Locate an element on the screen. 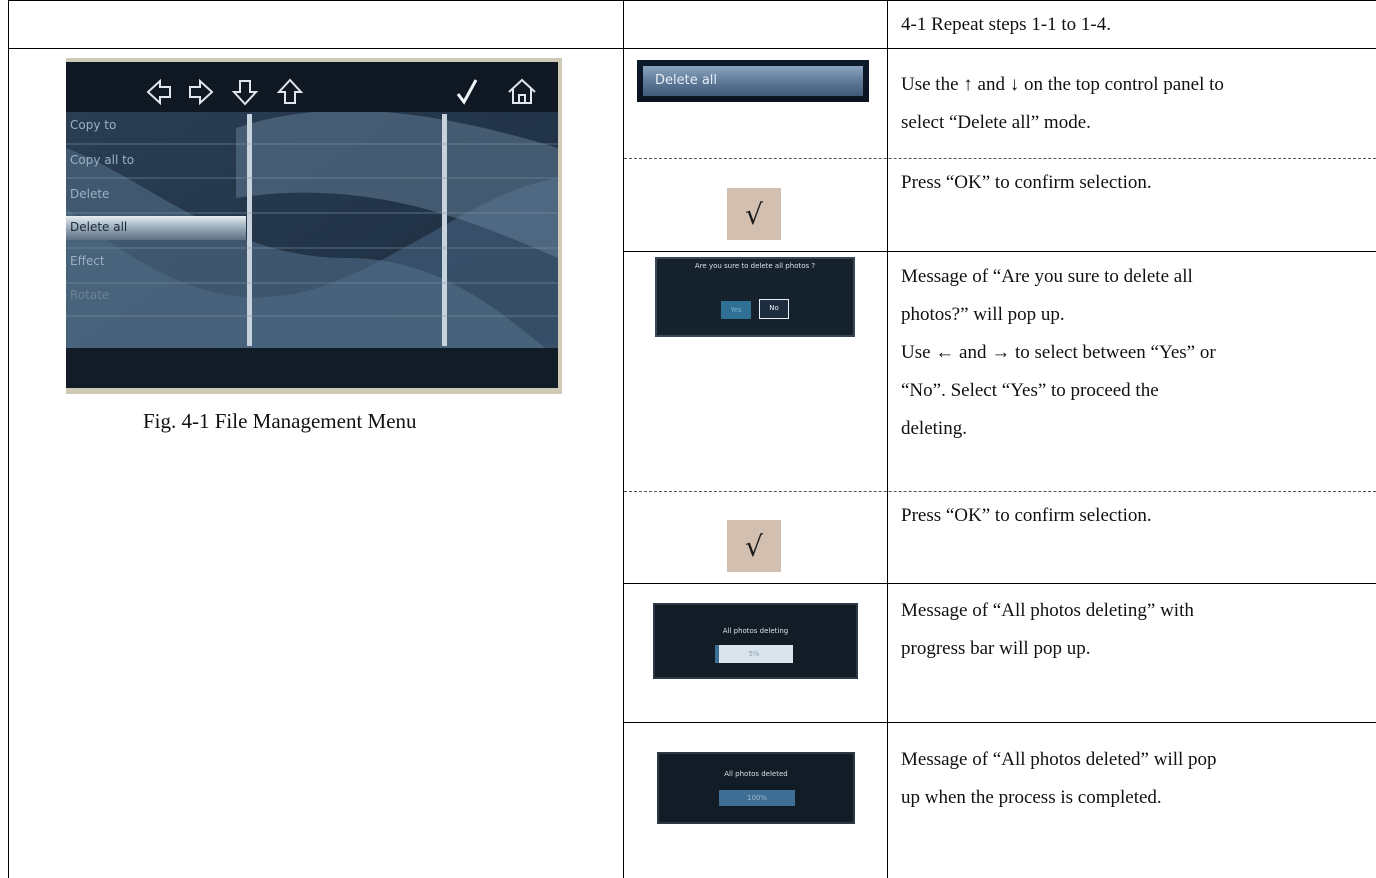 The height and width of the screenshot is (878, 1376). progress-track: 100% is located at coordinates (757, 798).